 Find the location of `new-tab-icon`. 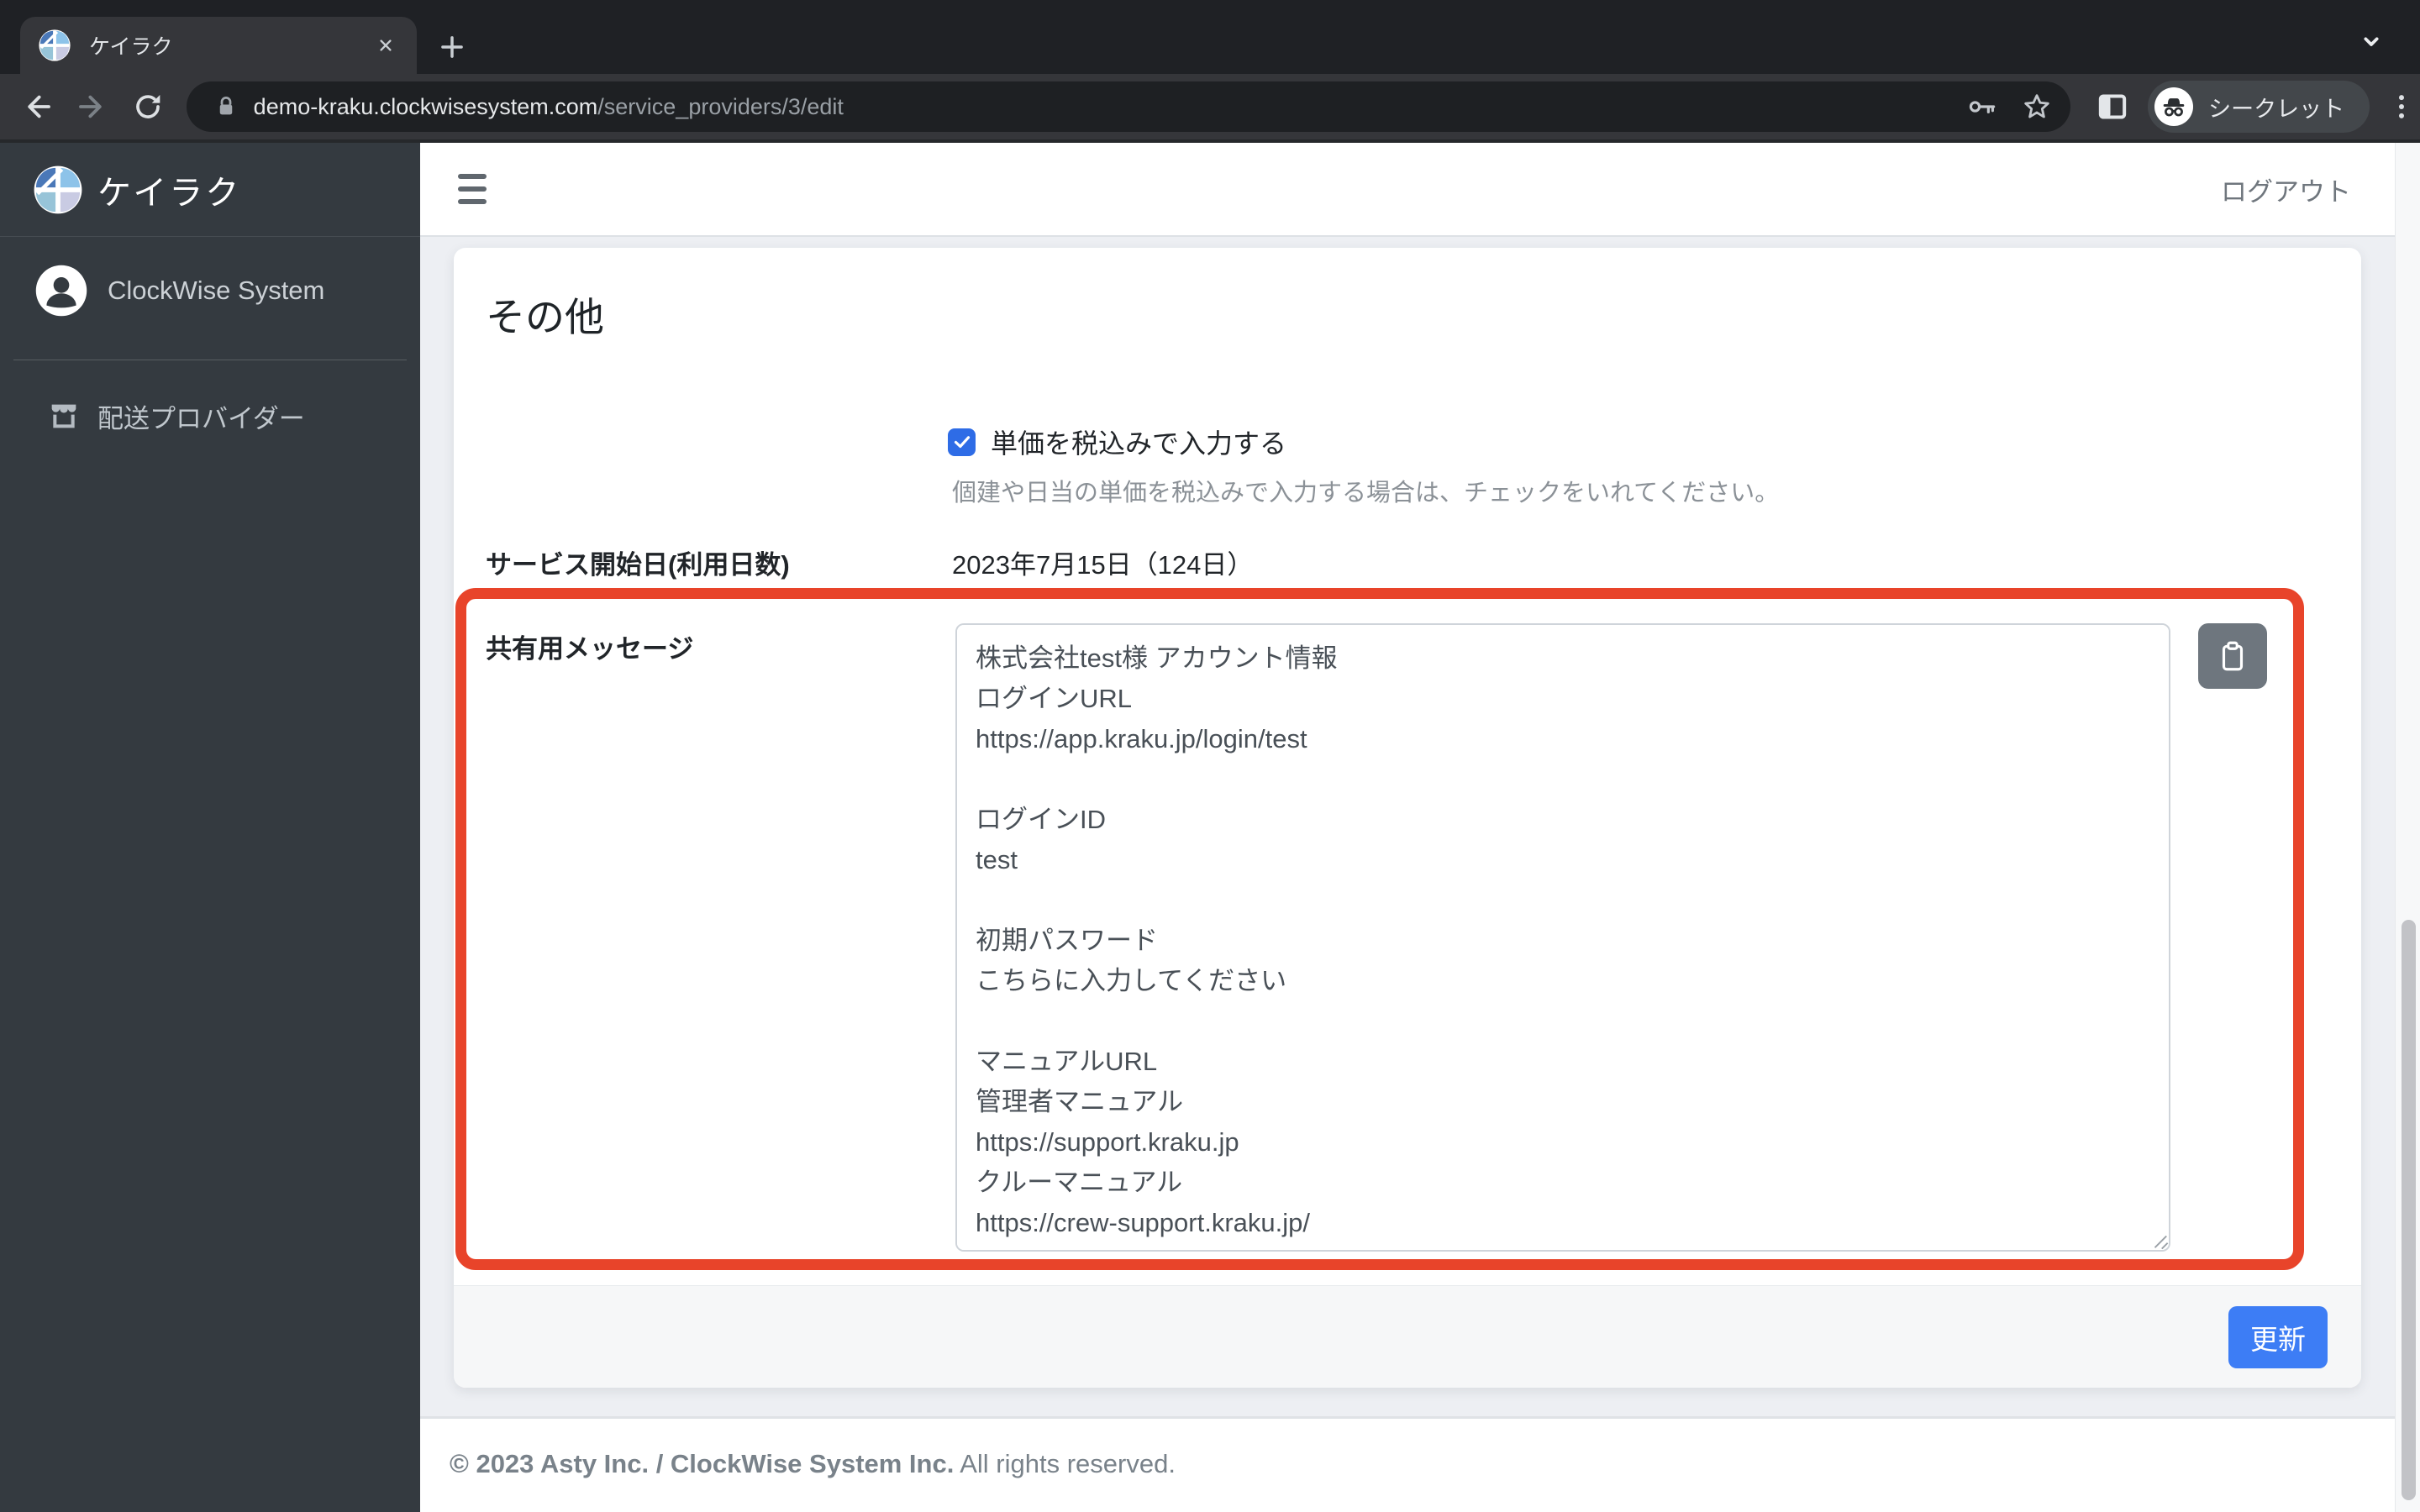

new-tab-icon is located at coordinates (452, 47).